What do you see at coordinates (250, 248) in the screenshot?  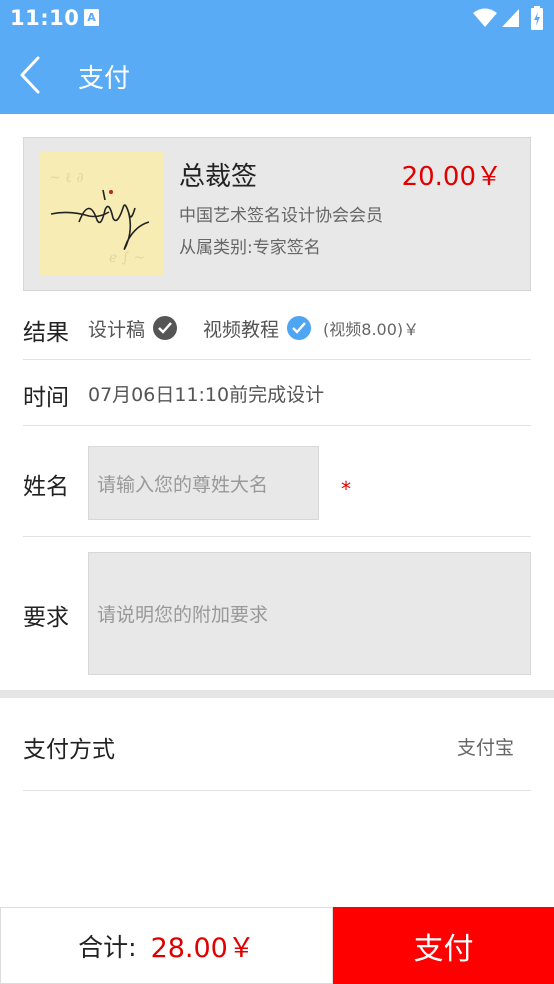 I see `product-category: 从属类别:专家签名` at bounding box center [250, 248].